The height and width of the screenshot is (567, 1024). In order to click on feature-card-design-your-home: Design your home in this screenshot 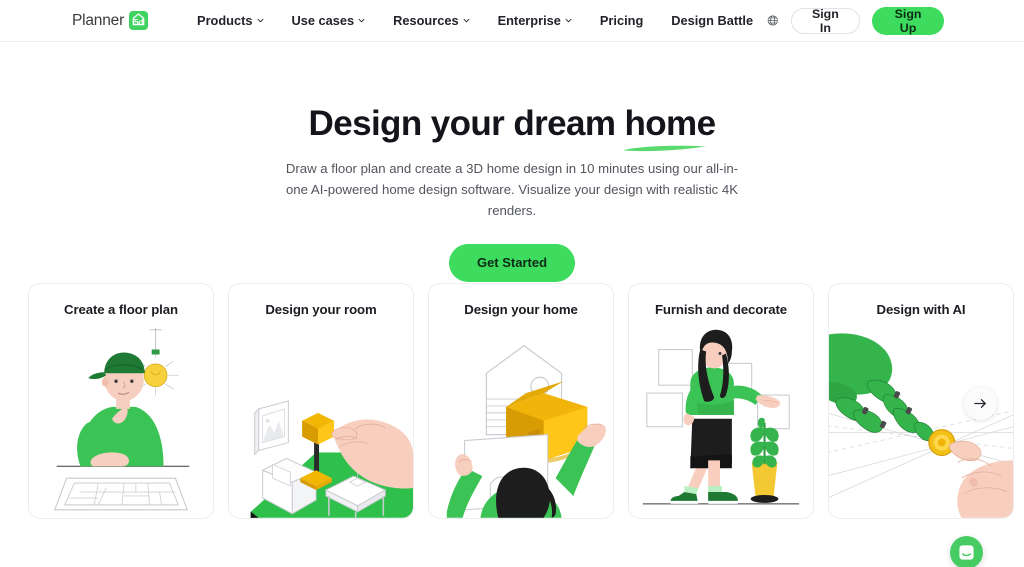, I will do `click(521, 401)`.